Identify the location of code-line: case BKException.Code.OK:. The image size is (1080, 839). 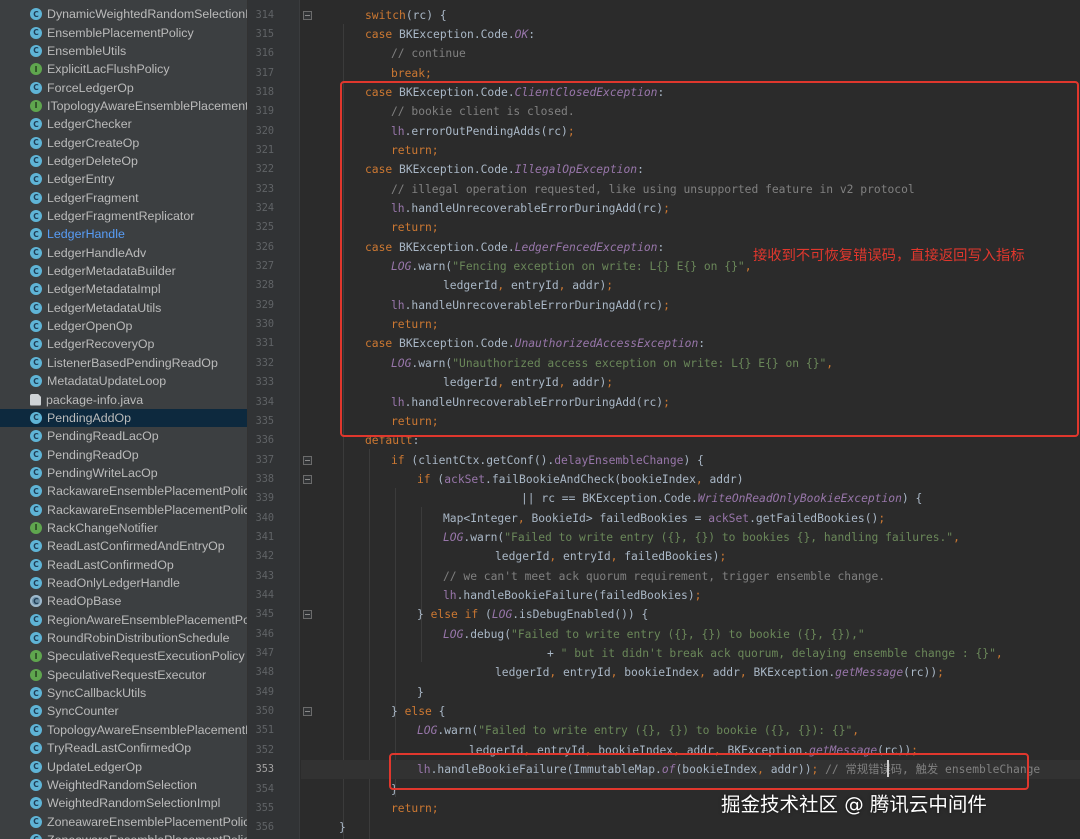
(450, 34).